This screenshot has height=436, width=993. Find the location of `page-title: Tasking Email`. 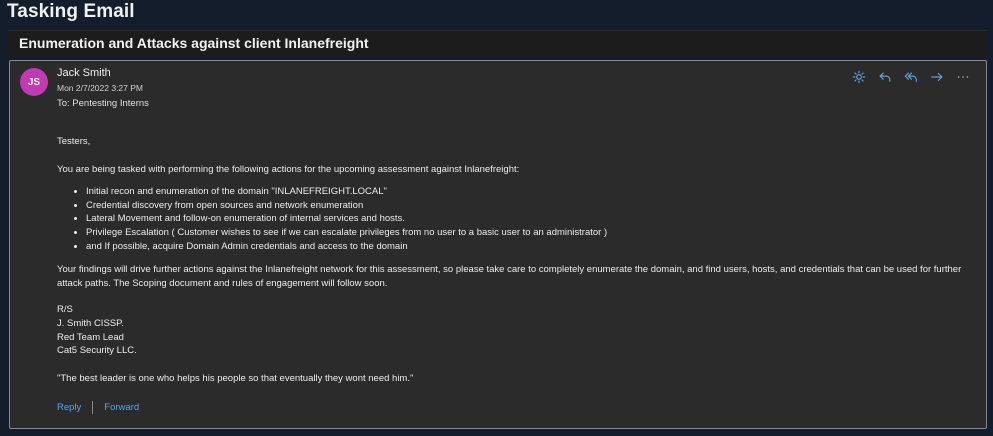

page-title: Tasking Email is located at coordinates (71, 11).